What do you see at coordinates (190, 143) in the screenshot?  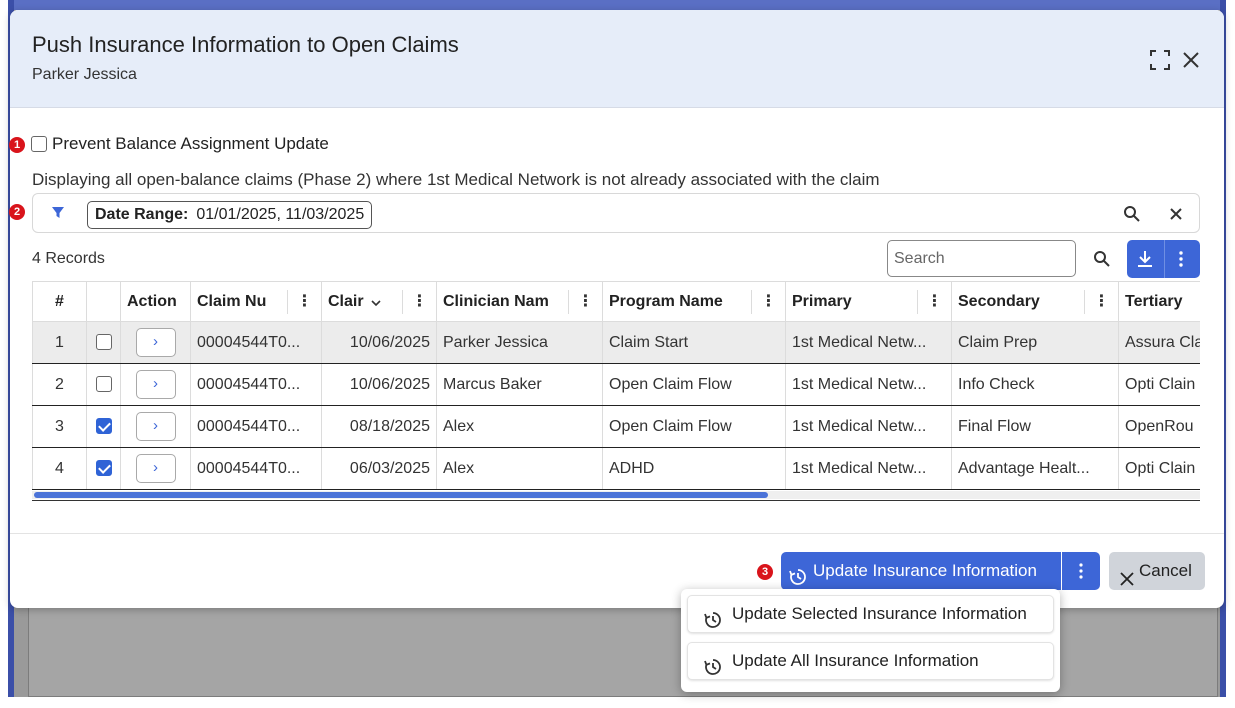 I see `prevent-balance-label: Prevent Balance Assignment Update` at bounding box center [190, 143].